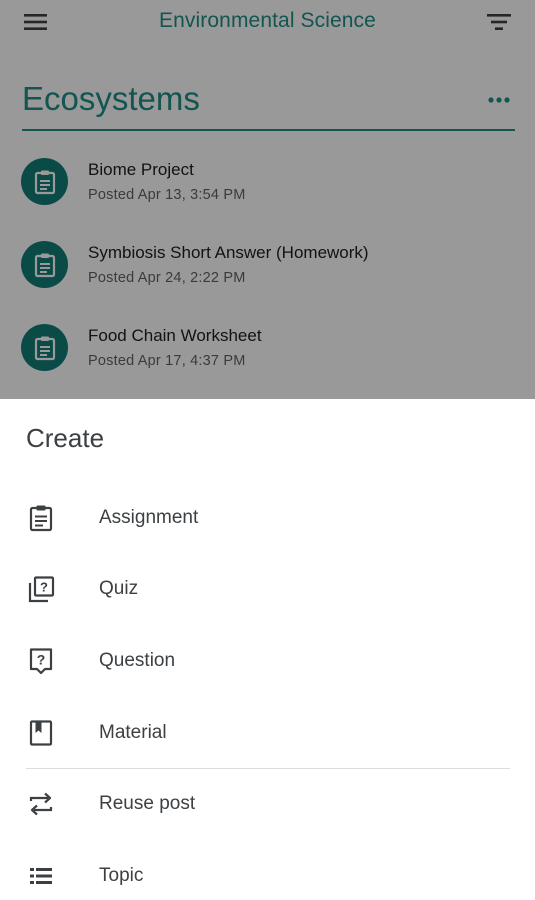  Describe the element at coordinates (41, 518) in the screenshot. I see `assignment-icon` at that location.